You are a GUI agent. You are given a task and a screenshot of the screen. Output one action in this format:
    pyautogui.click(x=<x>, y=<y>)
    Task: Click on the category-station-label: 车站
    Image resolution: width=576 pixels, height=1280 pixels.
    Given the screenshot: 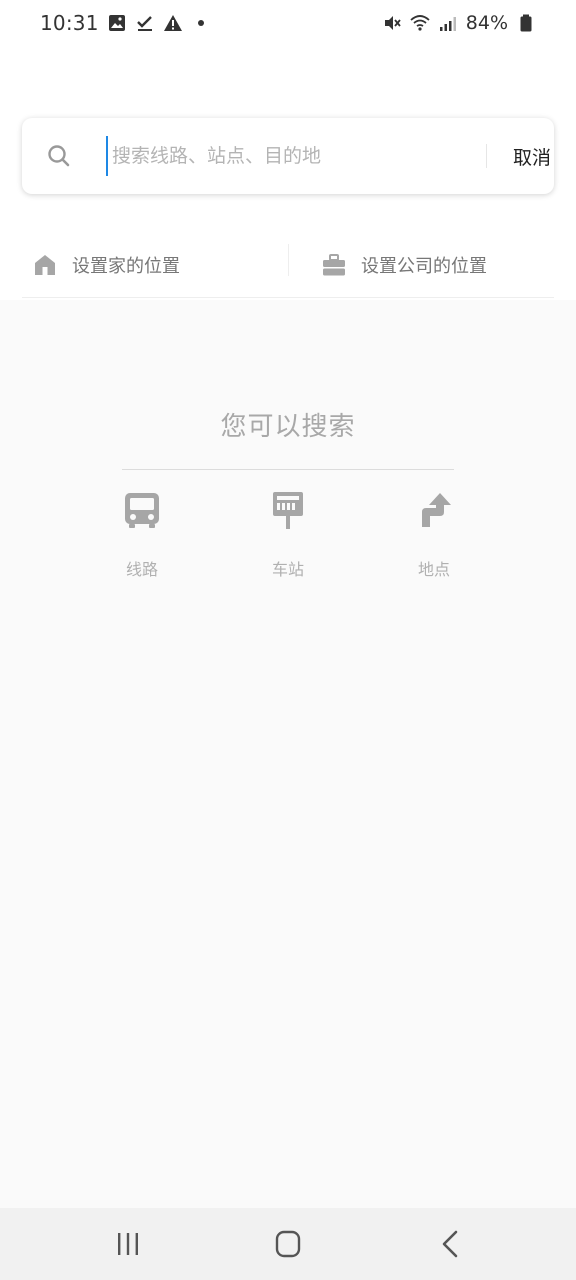 What is the action you would take?
    pyautogui.click(x=287, y=569)
    